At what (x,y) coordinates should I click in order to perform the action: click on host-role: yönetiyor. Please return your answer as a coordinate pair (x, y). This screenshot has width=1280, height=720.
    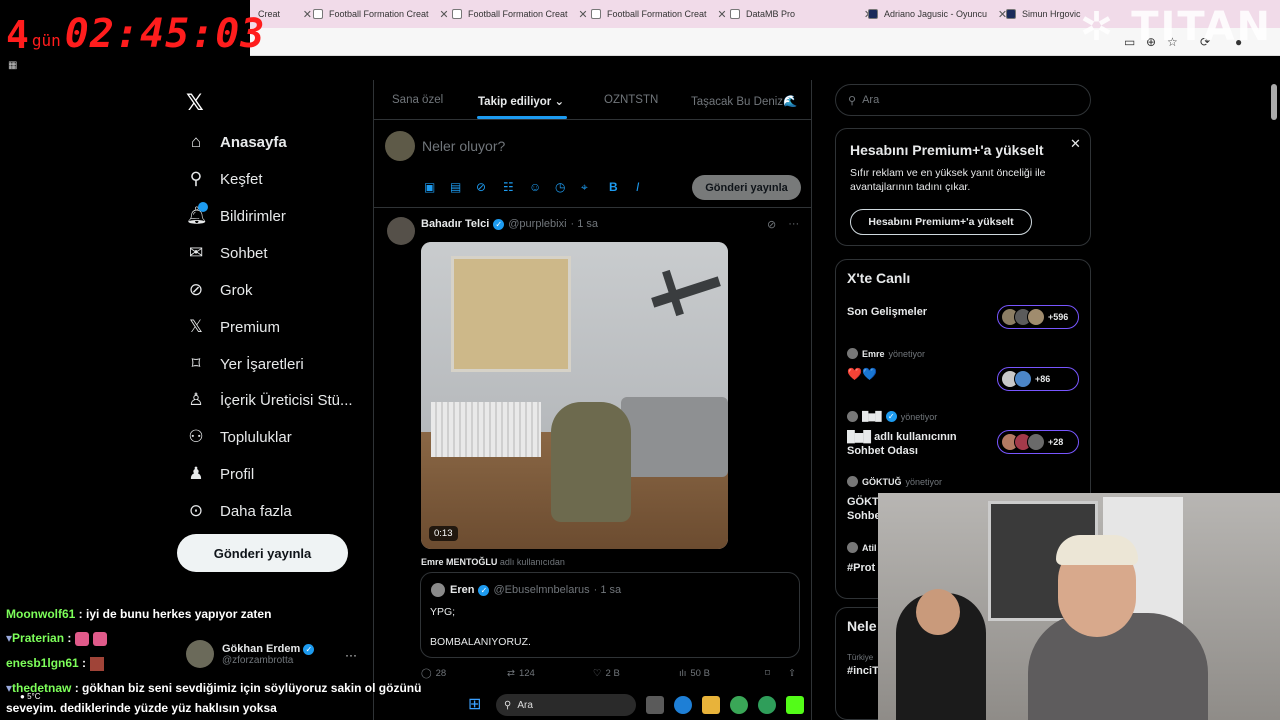
    Looking at the image, I should click on (907, 353).